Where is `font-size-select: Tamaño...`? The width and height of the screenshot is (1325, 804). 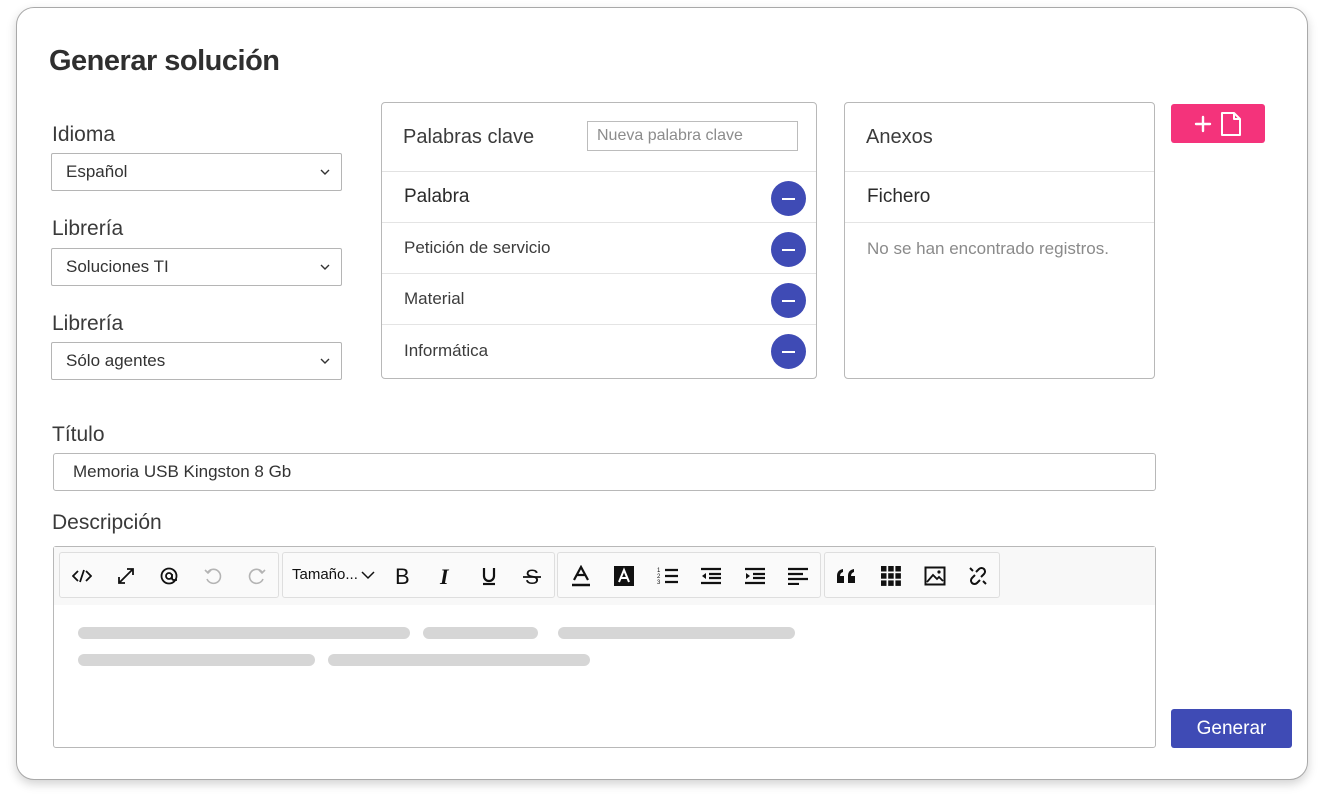
font-size-select: Tamaño... is located at coordinates (333, 574).